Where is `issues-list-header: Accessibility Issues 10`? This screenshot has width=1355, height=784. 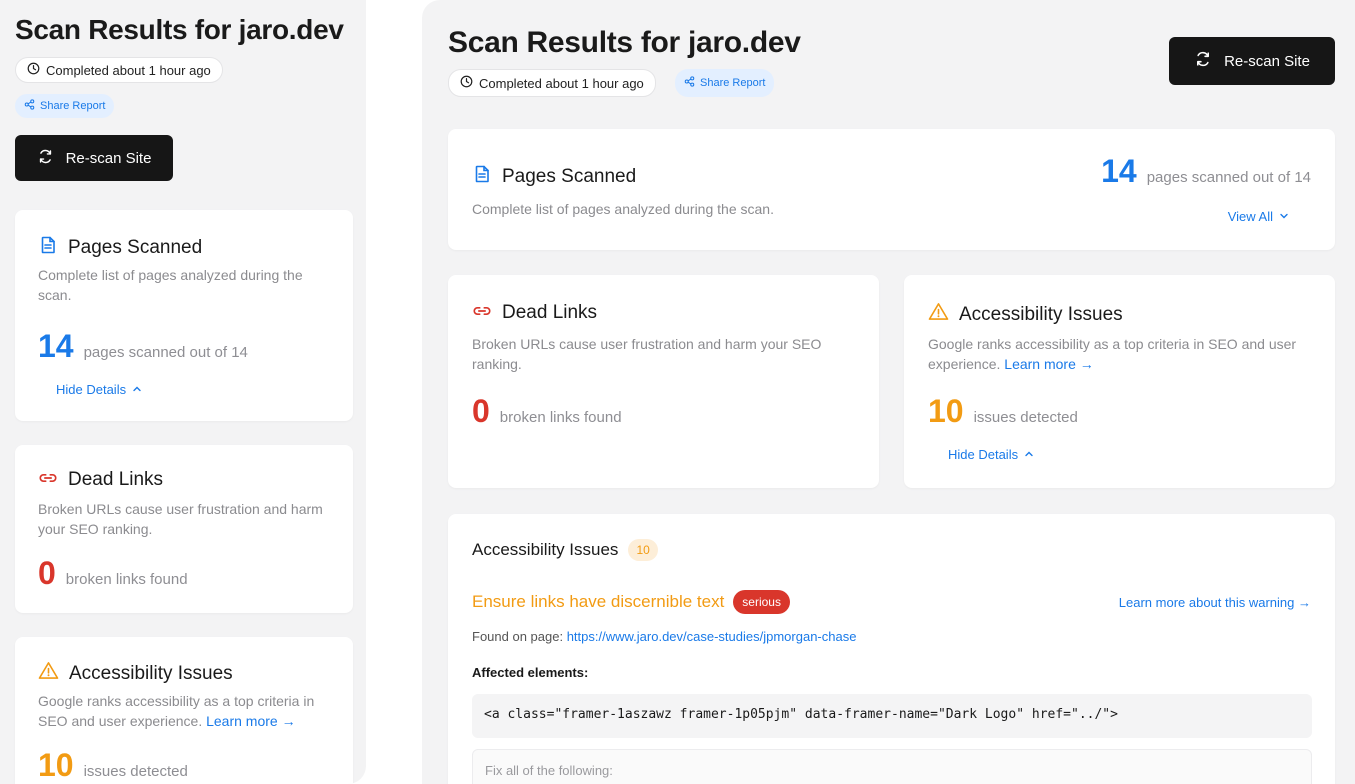
issues-list-header: Accessibility Issues 10 is located at coordinates (565, 550).